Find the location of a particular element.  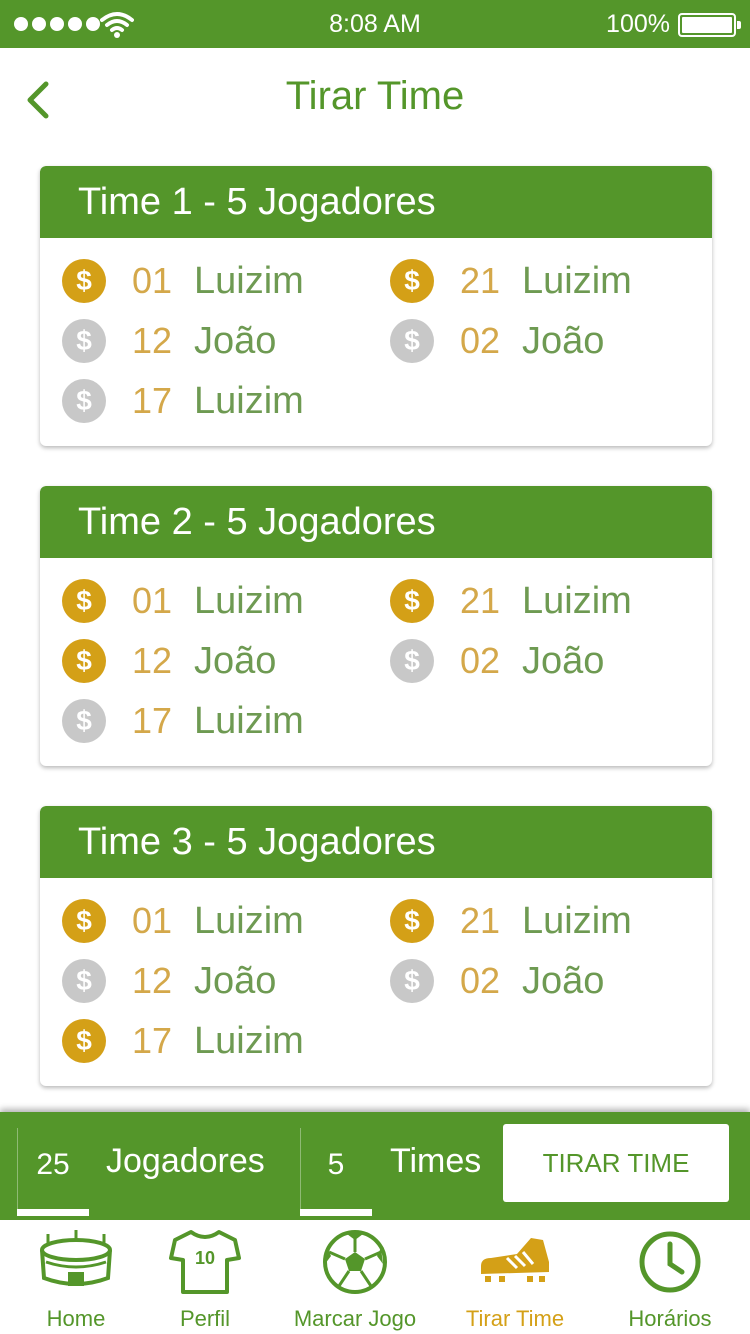

tab-label: Horários is located at coordinates (670, 1318).